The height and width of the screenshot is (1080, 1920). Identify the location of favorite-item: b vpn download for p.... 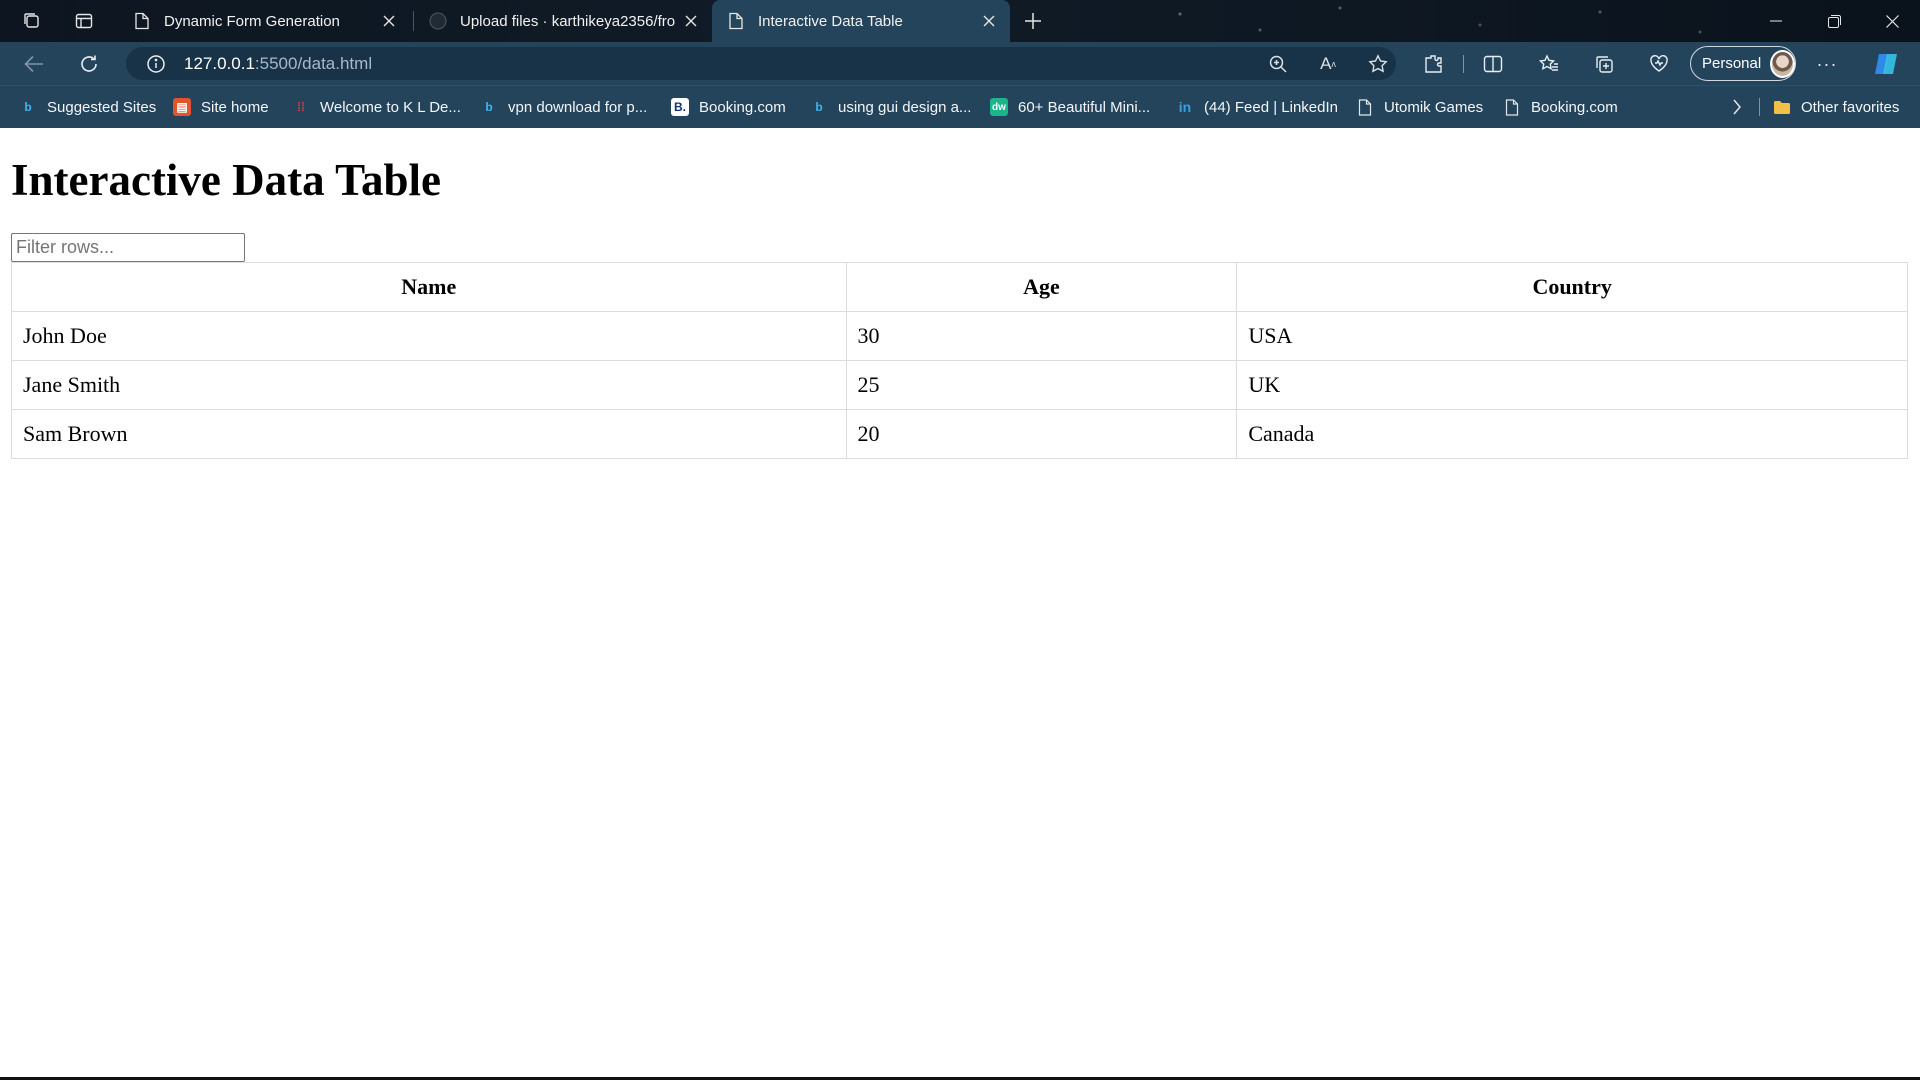
(563, 107).